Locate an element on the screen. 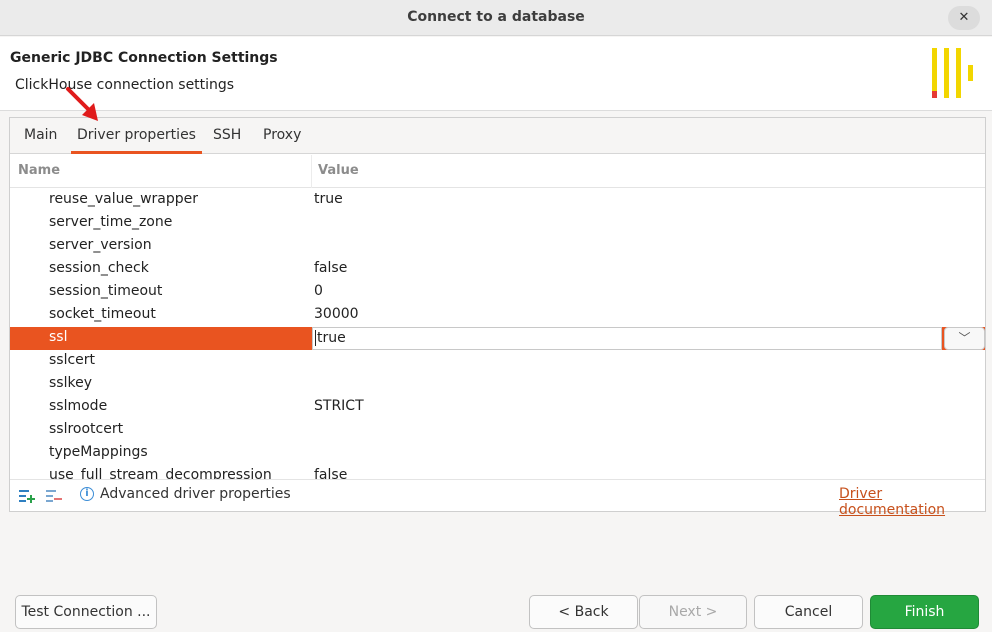  property-name: ssl is located at coordinates (58, 337).